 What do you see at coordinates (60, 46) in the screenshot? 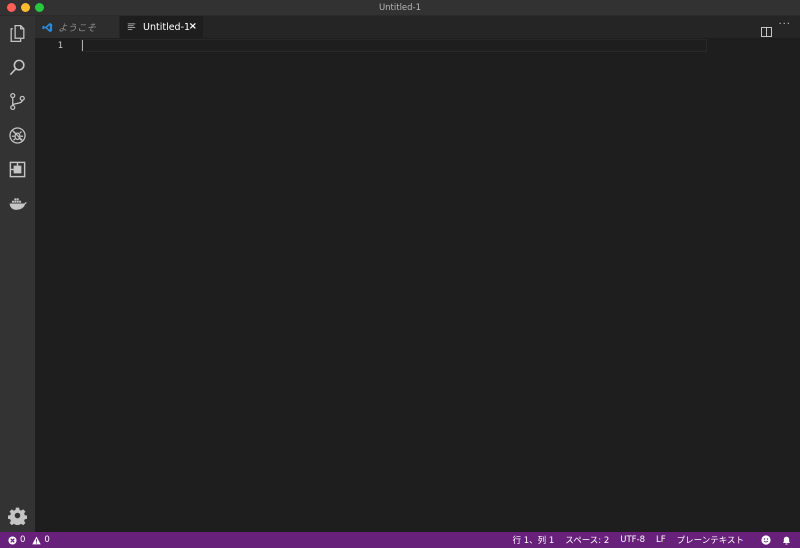
I see `line-number: 1` at bounding box center [60, 46].